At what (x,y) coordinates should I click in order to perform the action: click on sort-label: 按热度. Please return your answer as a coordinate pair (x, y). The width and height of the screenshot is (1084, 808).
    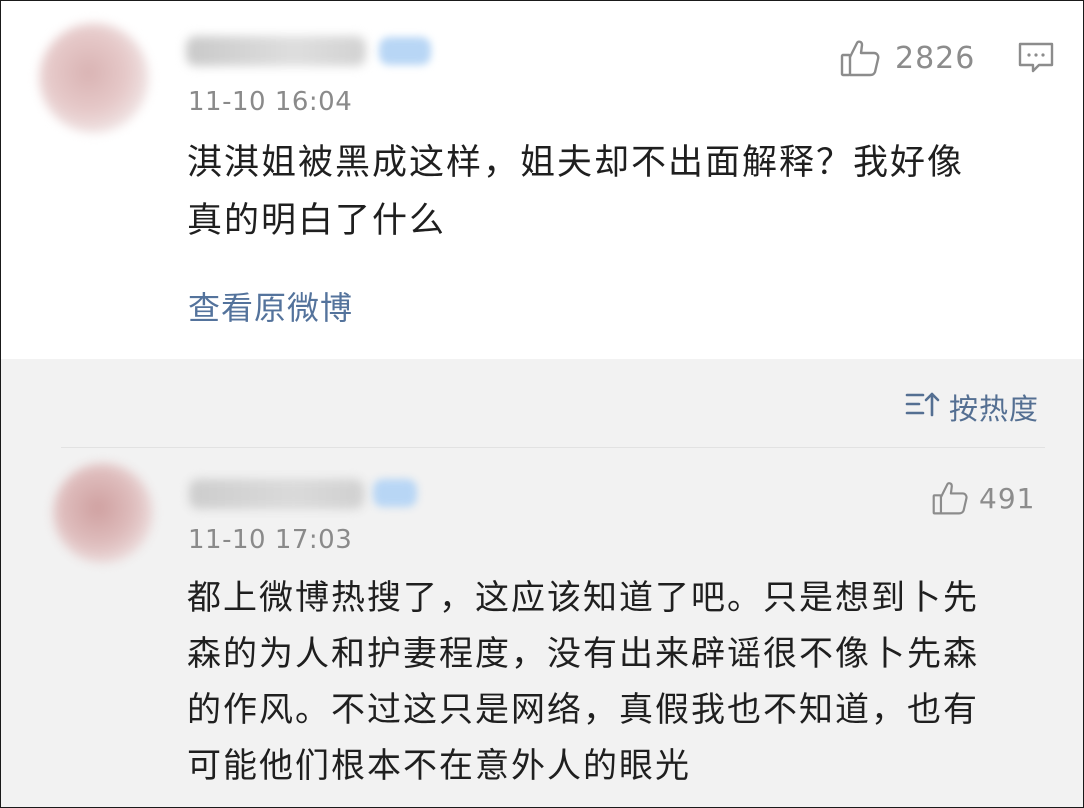
    Looking at the image, I should click on (994, 409).